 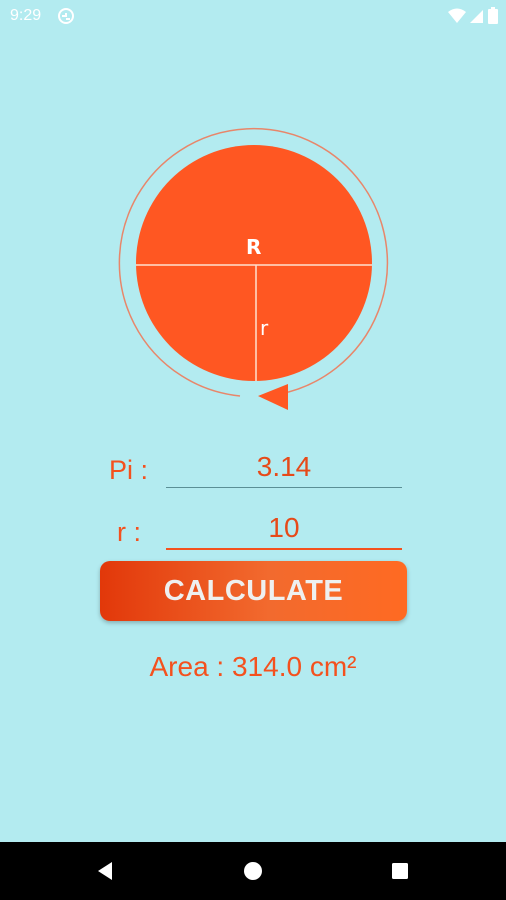 I want to click on pi-row: Pi :, so click(x=253, y=471).